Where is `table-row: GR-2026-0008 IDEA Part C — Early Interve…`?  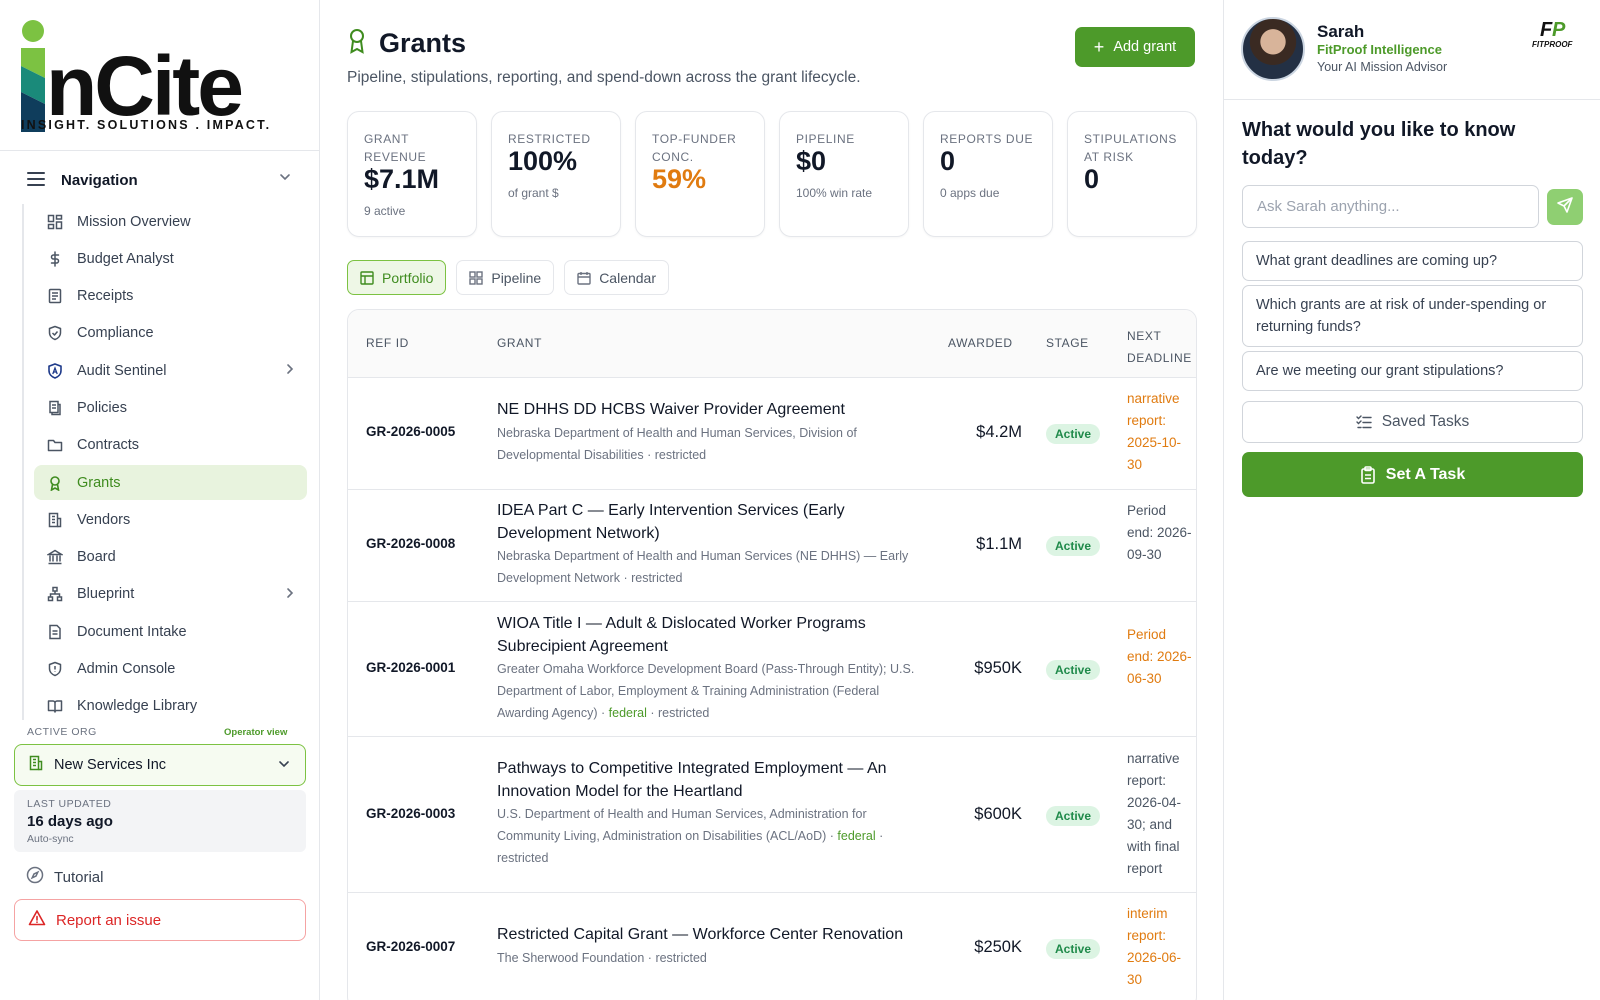
table-row: GR-2026-0008 IDEA Part C — Early Interve… is located at coordinates (772, 546).